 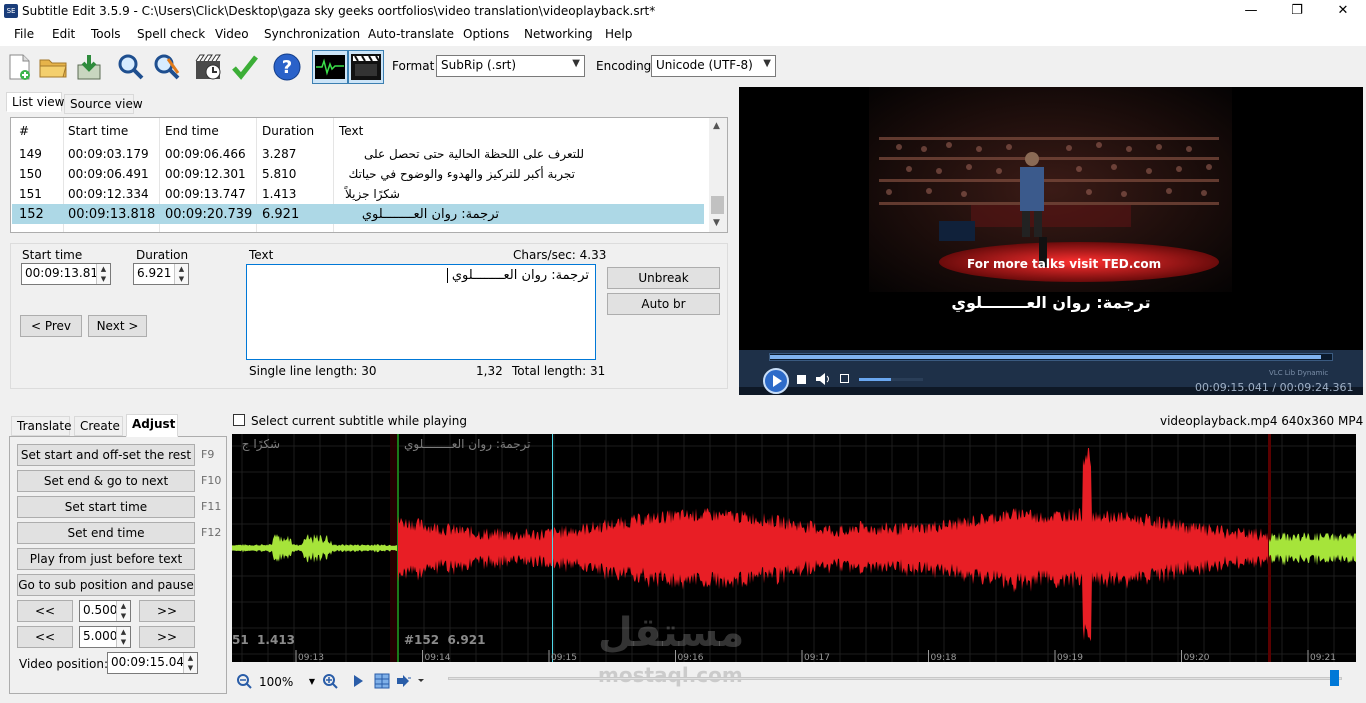 What do you see at coordinates (718, 175) in the screenshot?
I see `list-scrollbar: ▲ ▼` at bounding box center [718, 175].